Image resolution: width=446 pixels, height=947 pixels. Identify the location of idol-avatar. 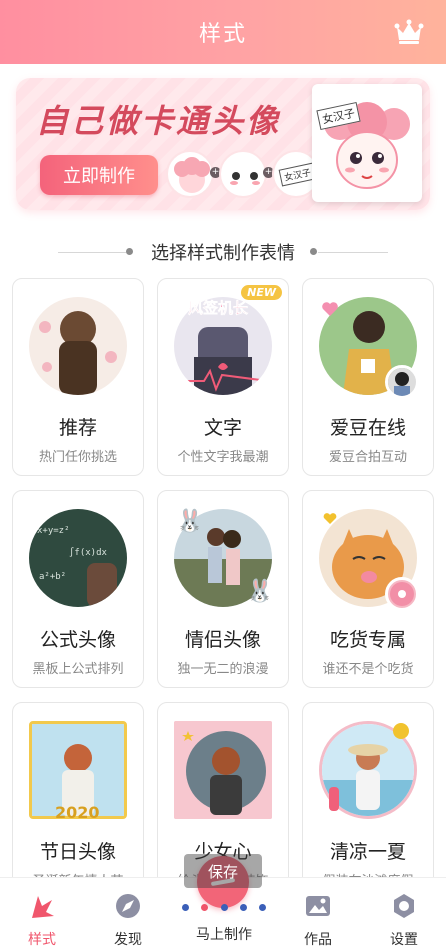
(402, 382).